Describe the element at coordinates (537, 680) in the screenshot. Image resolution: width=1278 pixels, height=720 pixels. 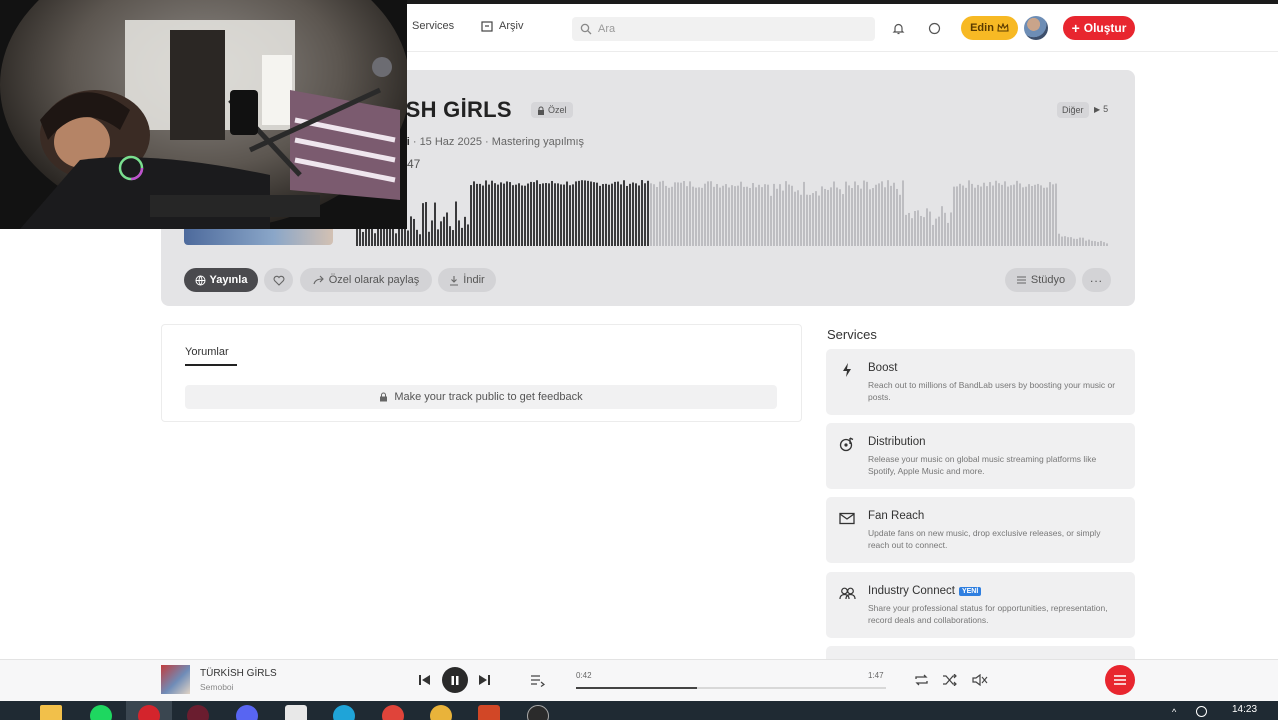
I see `queue-list-icon` at that location.